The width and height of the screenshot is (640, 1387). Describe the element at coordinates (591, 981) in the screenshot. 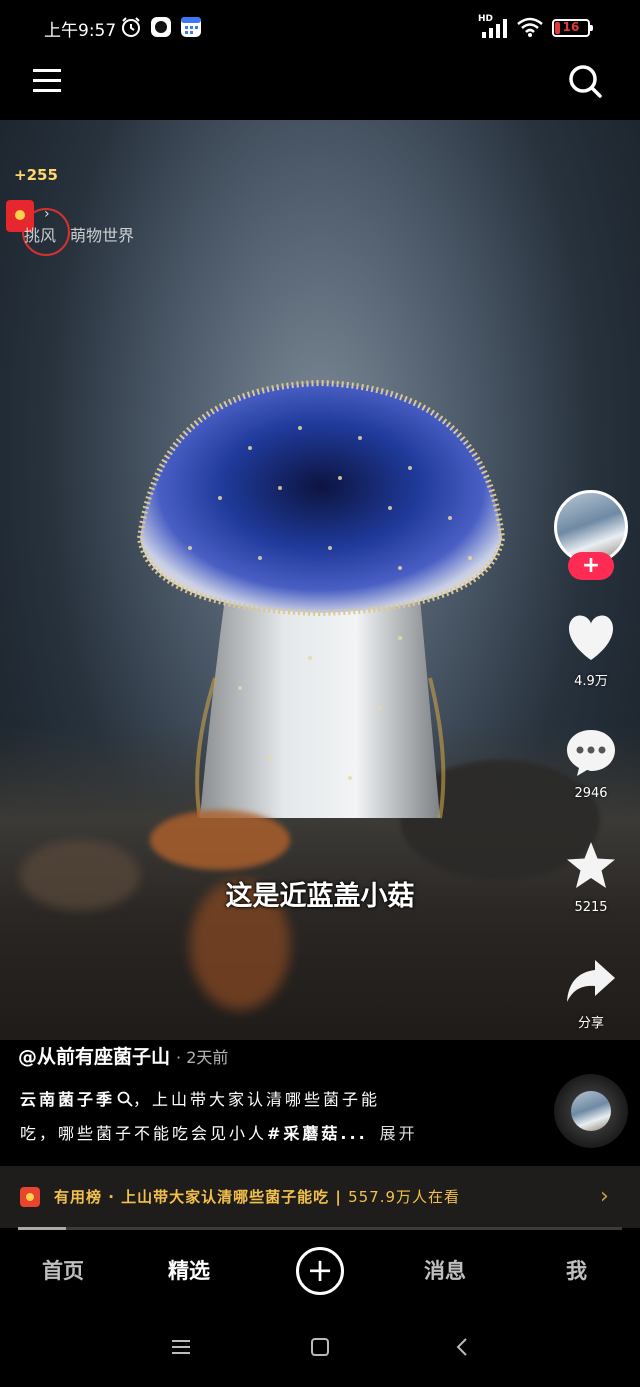

I see `share-arrow-icon` at that location.